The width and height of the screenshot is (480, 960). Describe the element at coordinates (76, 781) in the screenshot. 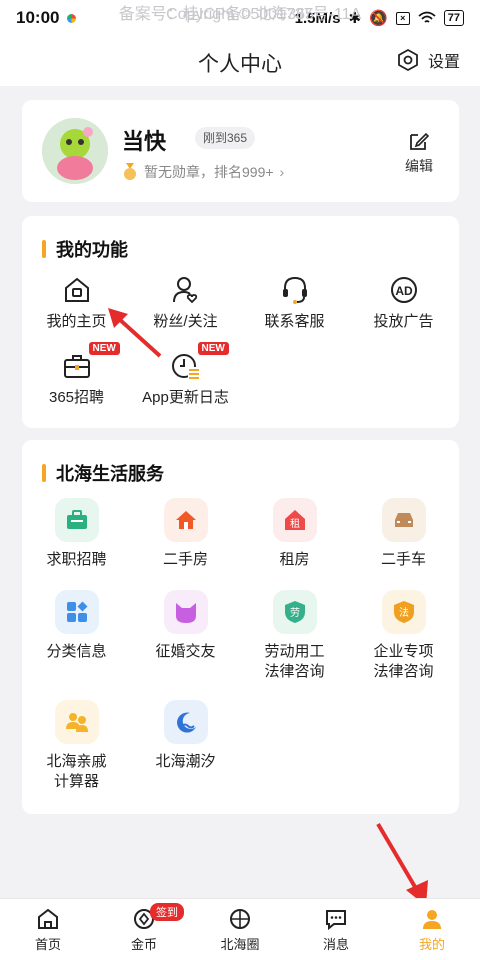

I see `service-label-line2: 计算器` at that location.